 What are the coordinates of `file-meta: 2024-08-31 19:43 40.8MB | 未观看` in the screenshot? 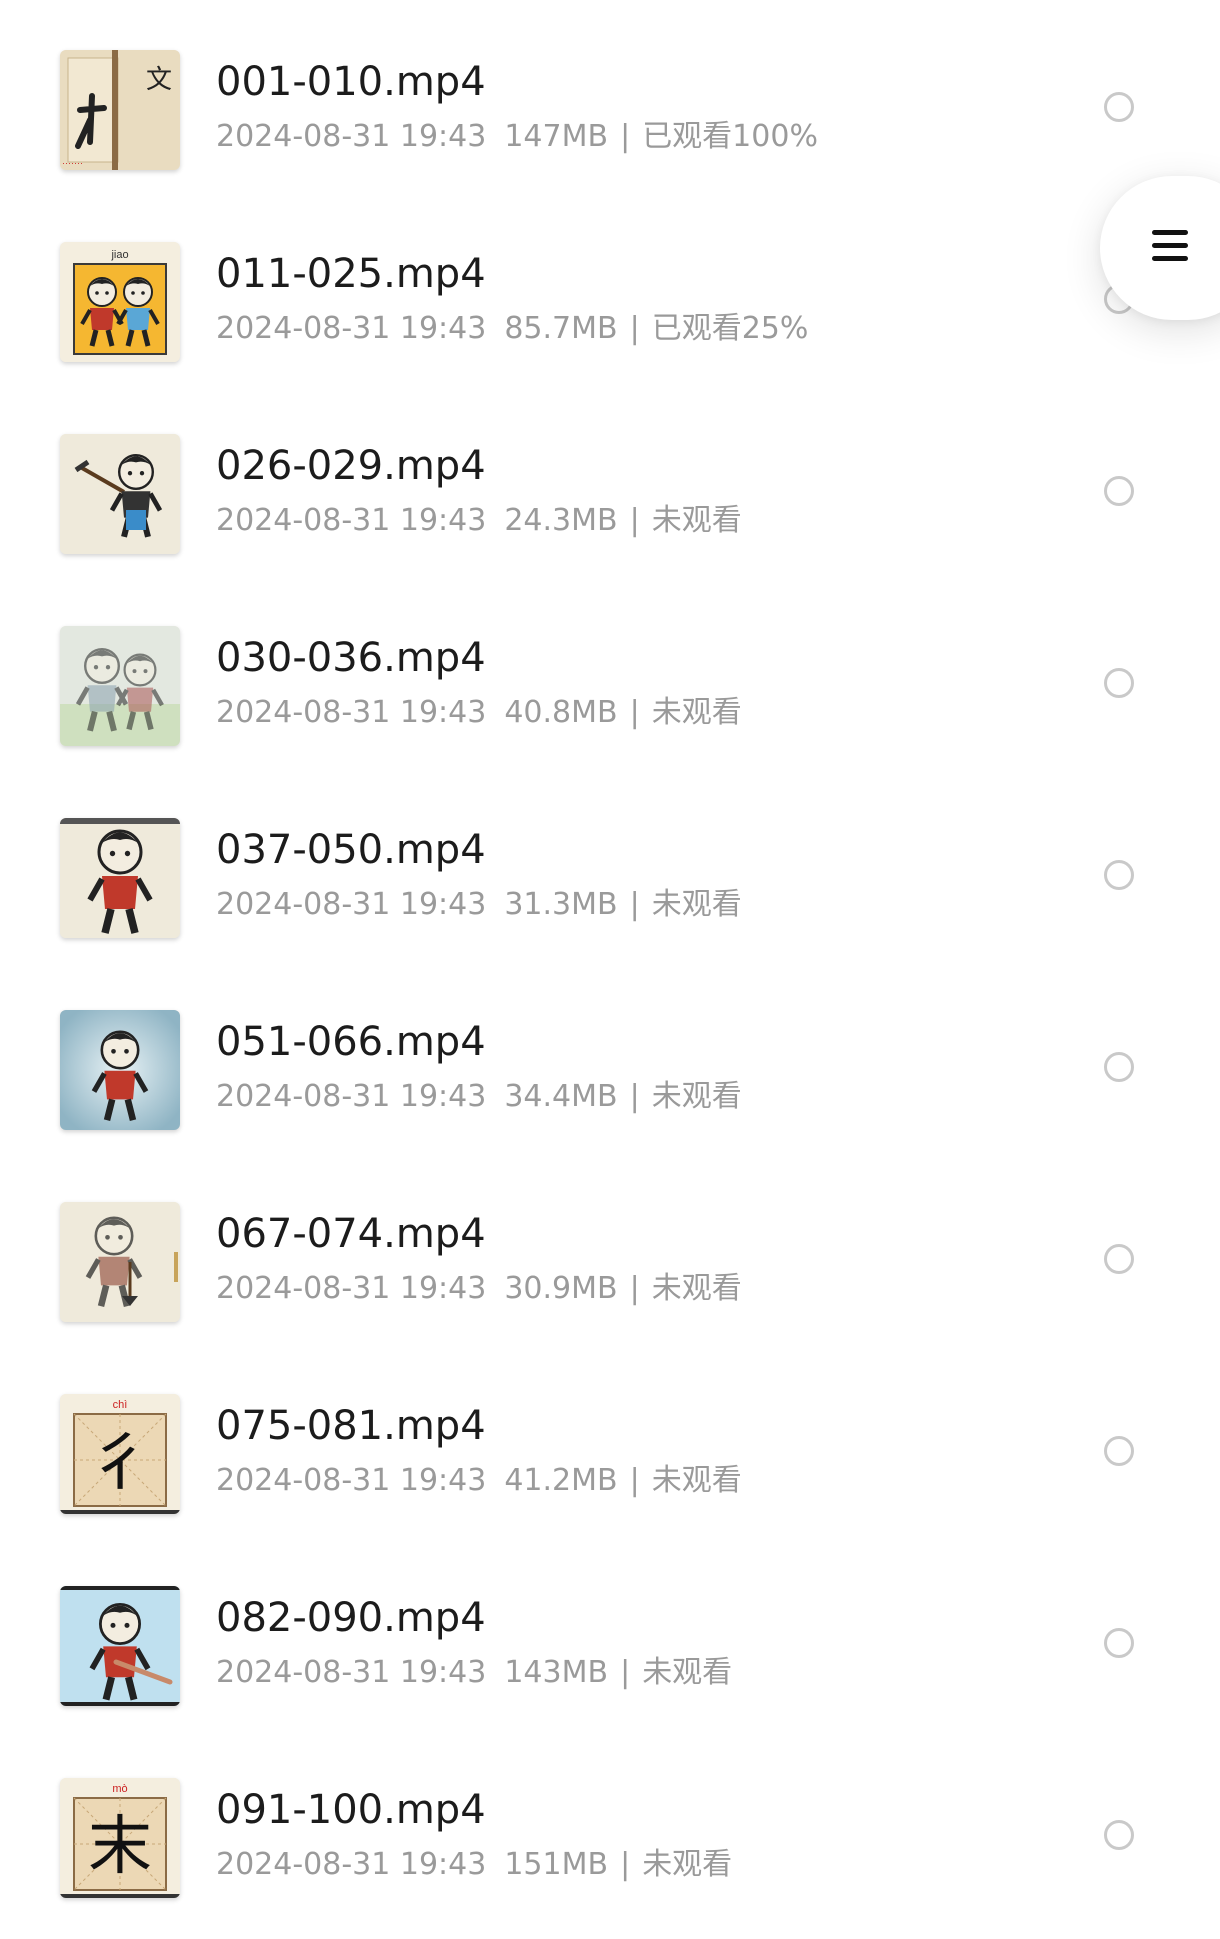 It's located at (479, 713).